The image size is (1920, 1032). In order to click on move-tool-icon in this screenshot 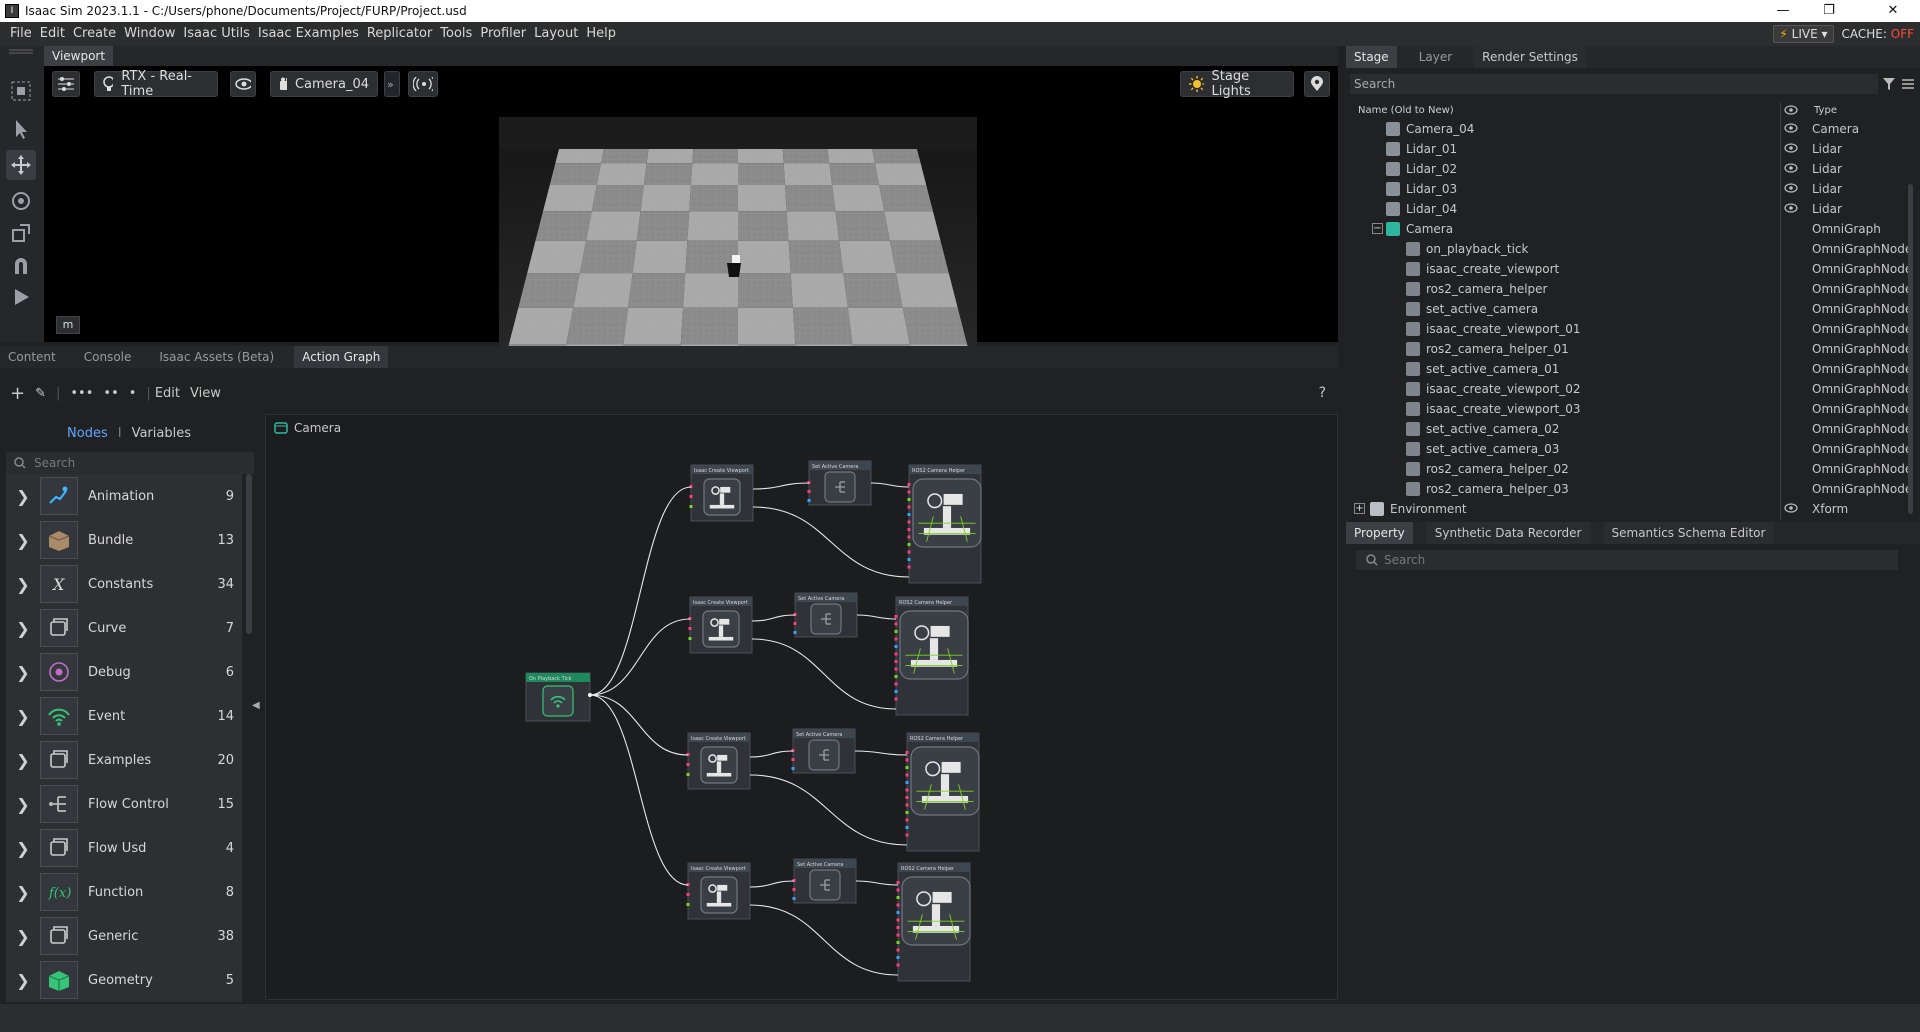, I will do `click(21, 165)`.